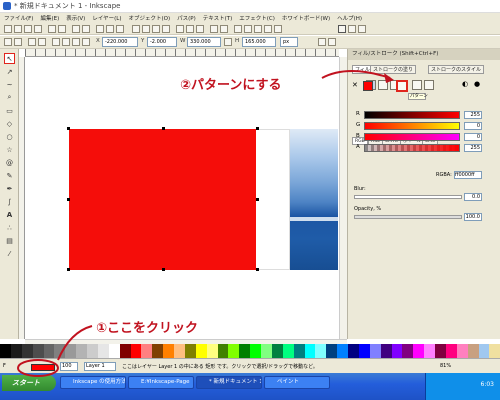  Describe the element at coordinates (38, 368) in the screenshot. I see `step1-circle` at that location.